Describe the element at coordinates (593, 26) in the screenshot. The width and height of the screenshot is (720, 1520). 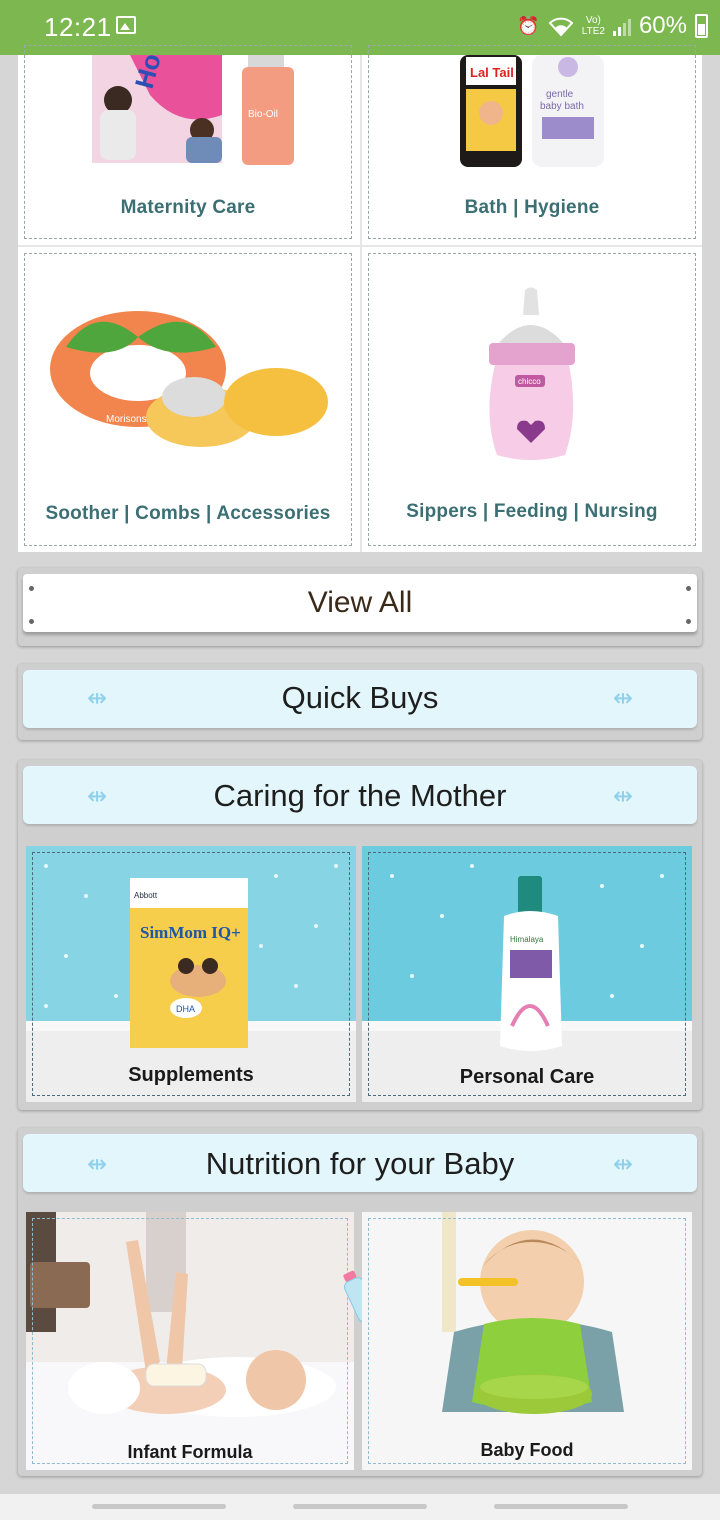
I see `network-type: Vo) LTE2` at that location.